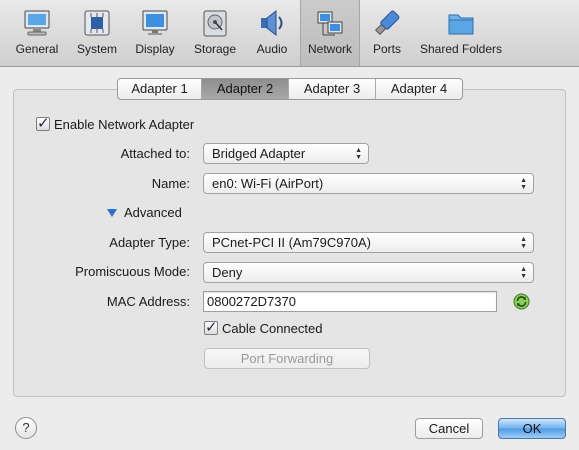 The image size is (579, 450). I want to click on toolbar-storage: Storage, so click(215, 33).